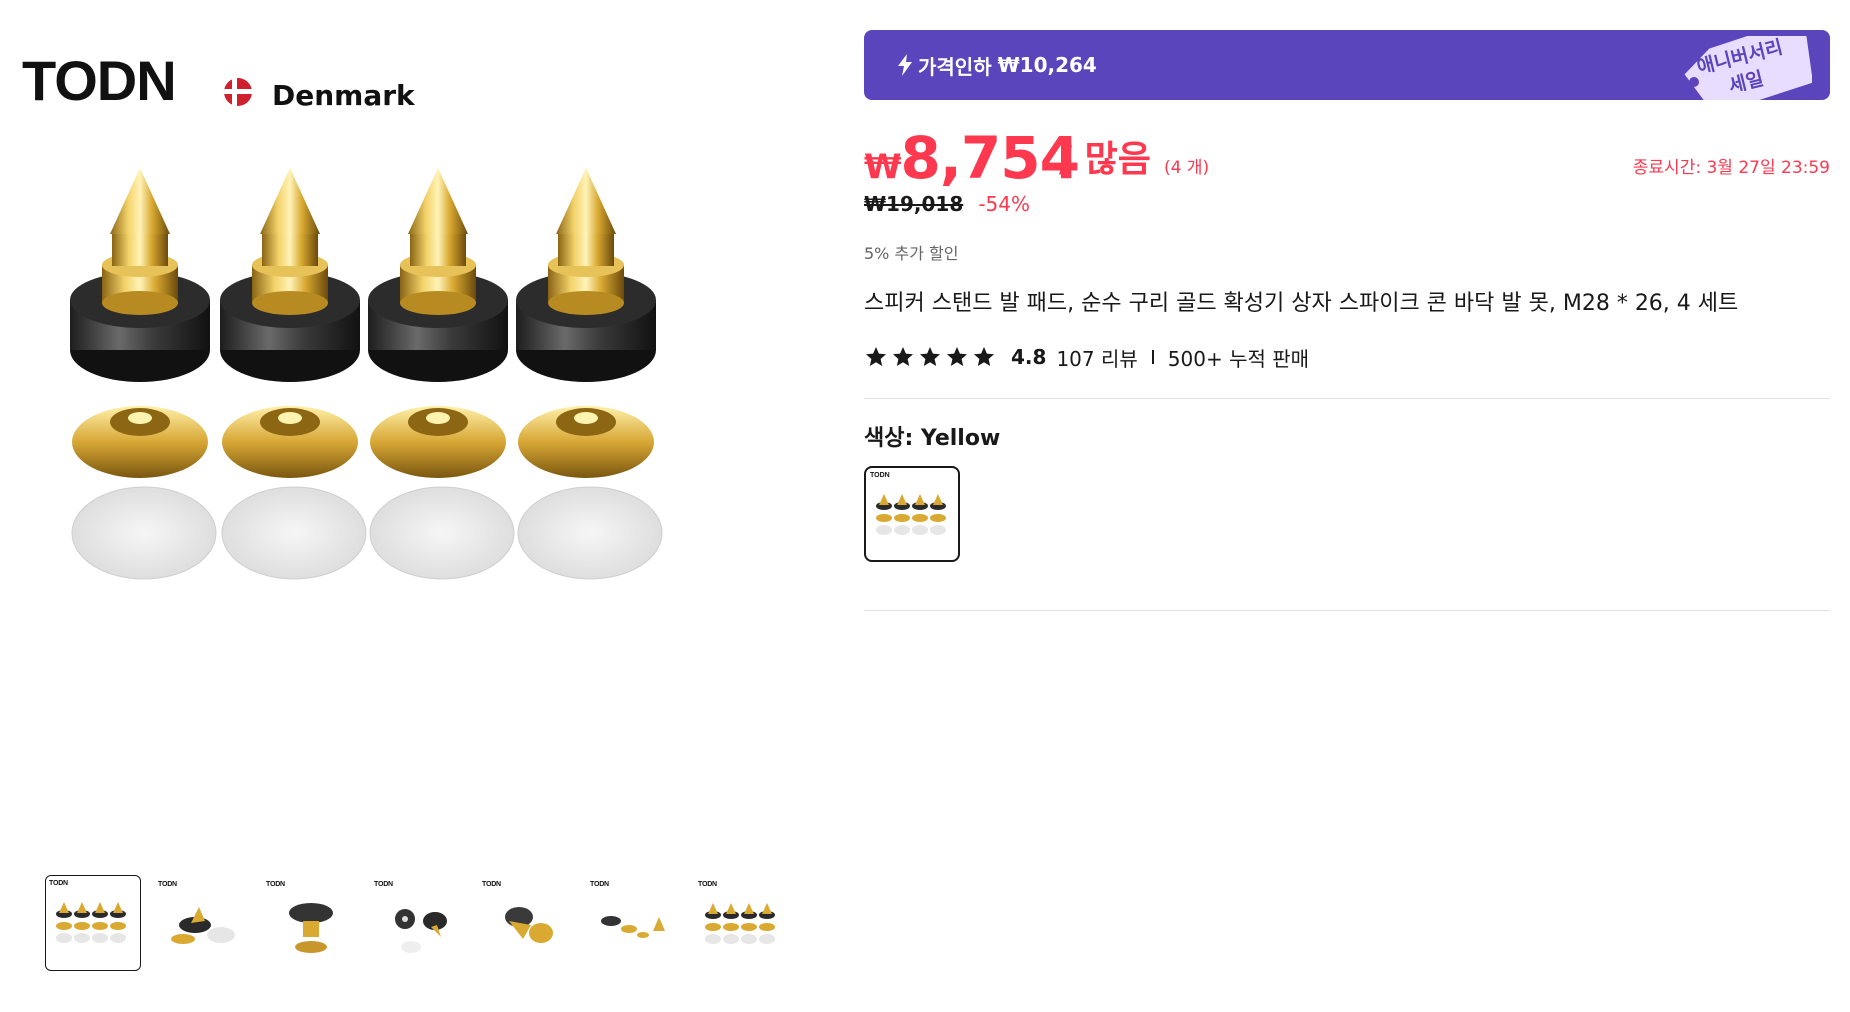  Describe the element at coordinates (911, 253) in the screenshot. I see `extra-discount: 5% 추가 할인` at that location.